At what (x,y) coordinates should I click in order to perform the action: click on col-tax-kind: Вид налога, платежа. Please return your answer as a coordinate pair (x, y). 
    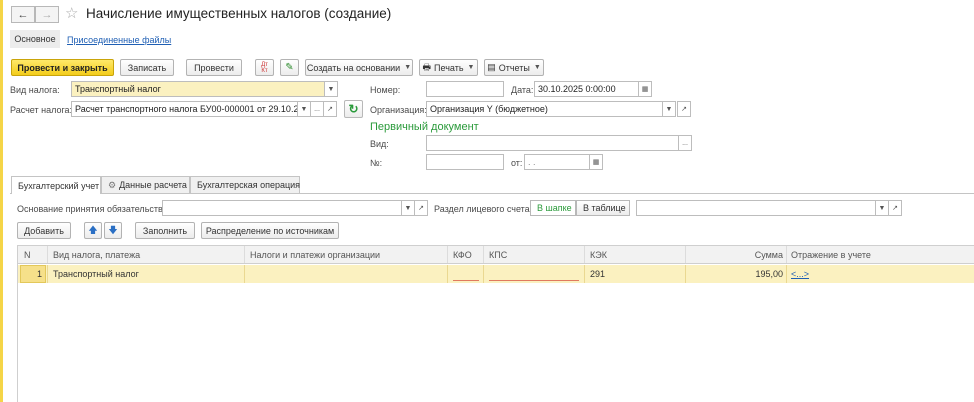
    Looking at the image, I should click on (96, 254).